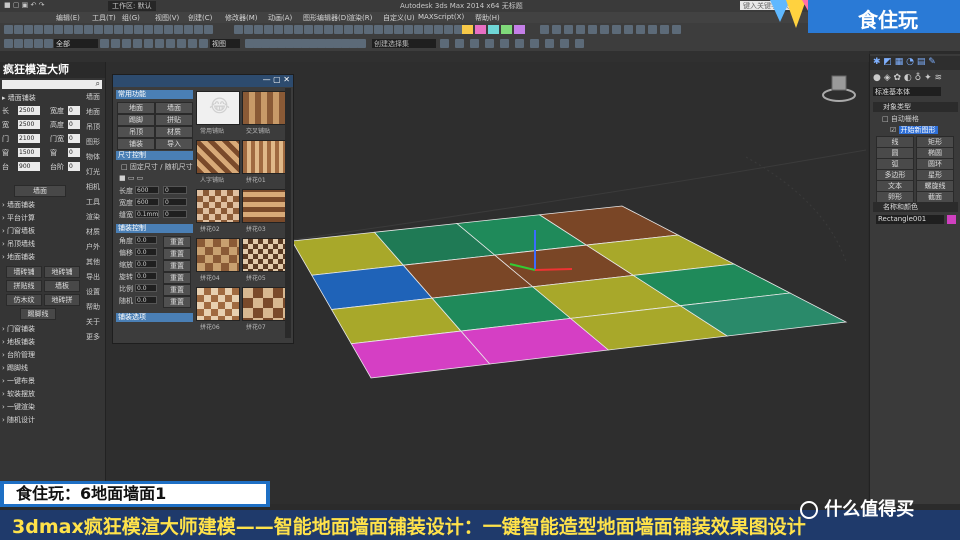 The width and height of the screenshot is (960, 540). I want to click on common-function-button: 导入, so click(174, 144).